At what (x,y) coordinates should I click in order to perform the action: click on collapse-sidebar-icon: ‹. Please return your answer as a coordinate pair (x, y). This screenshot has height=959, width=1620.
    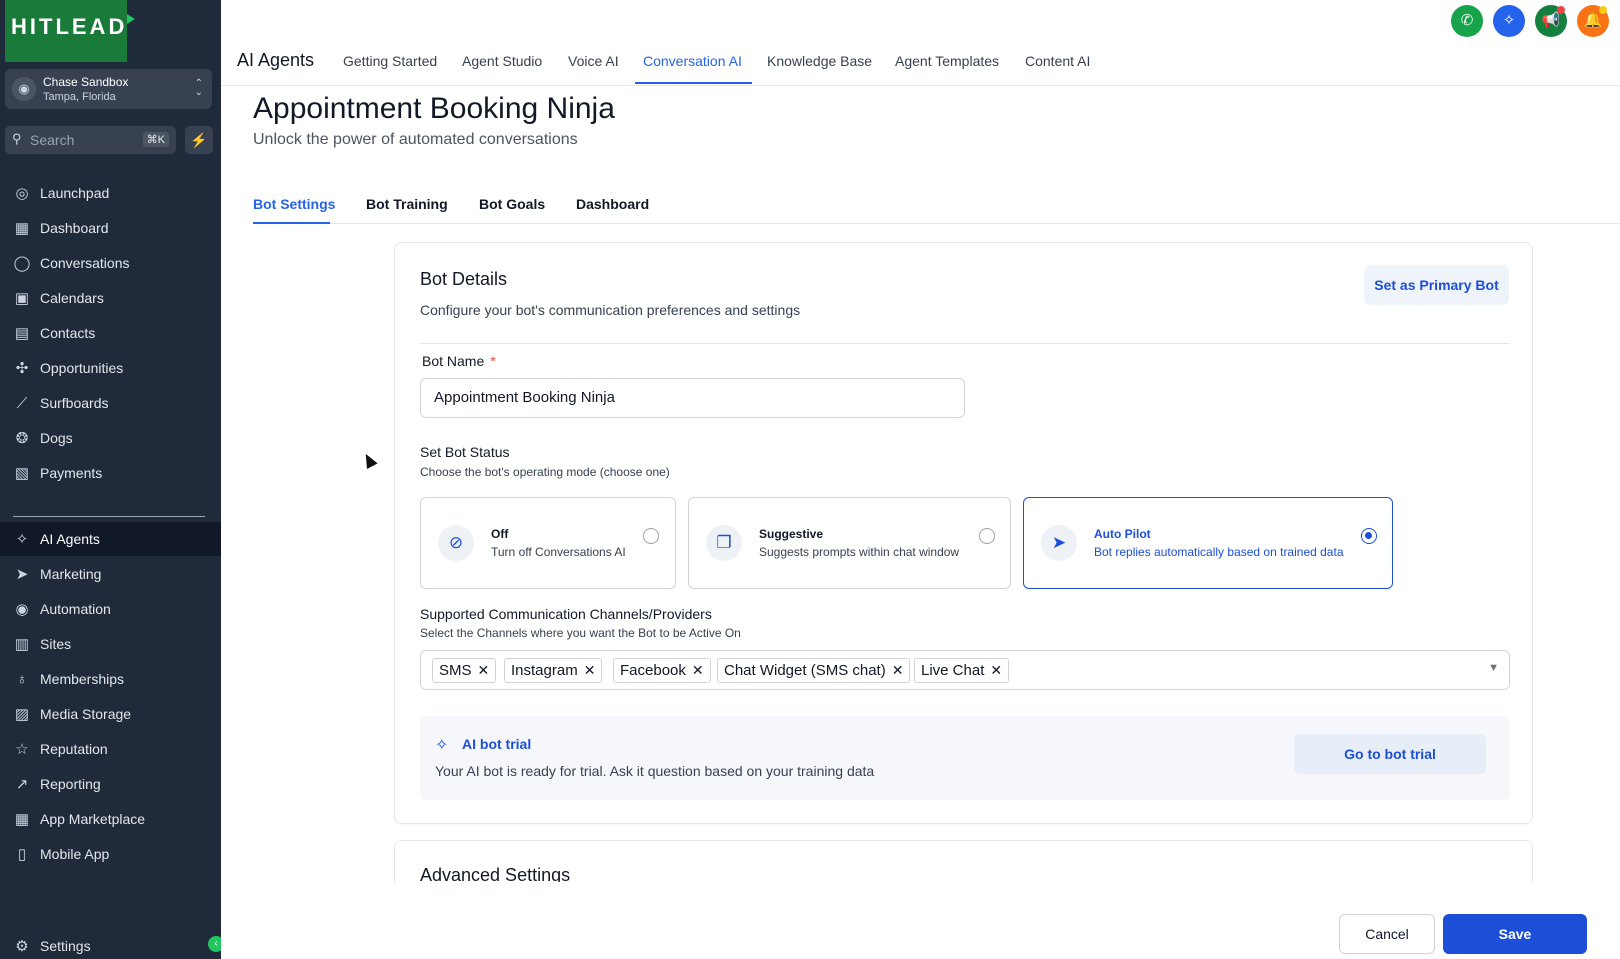
    Looking at the image, I should click on (214, 944).